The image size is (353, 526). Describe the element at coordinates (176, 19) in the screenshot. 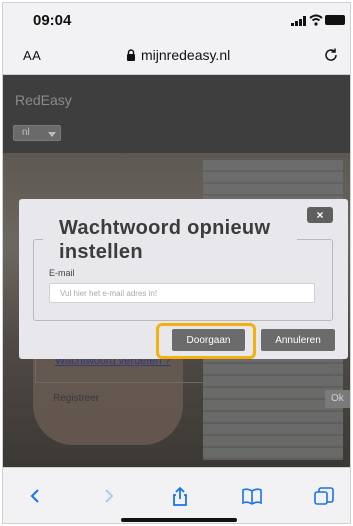

I see `status-bar: 09:04` at that location.